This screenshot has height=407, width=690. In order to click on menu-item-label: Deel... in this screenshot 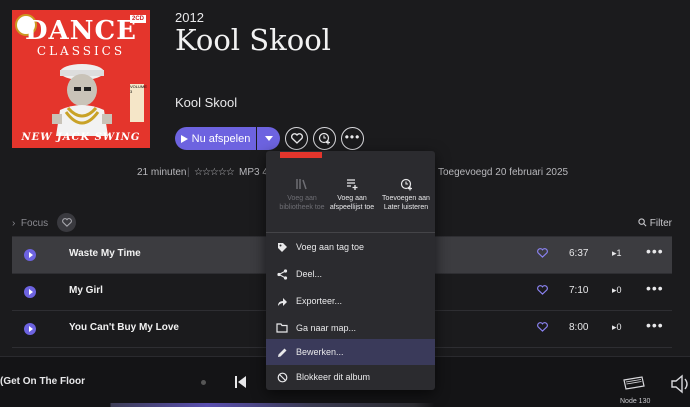, I will do `click(309, 274)`.